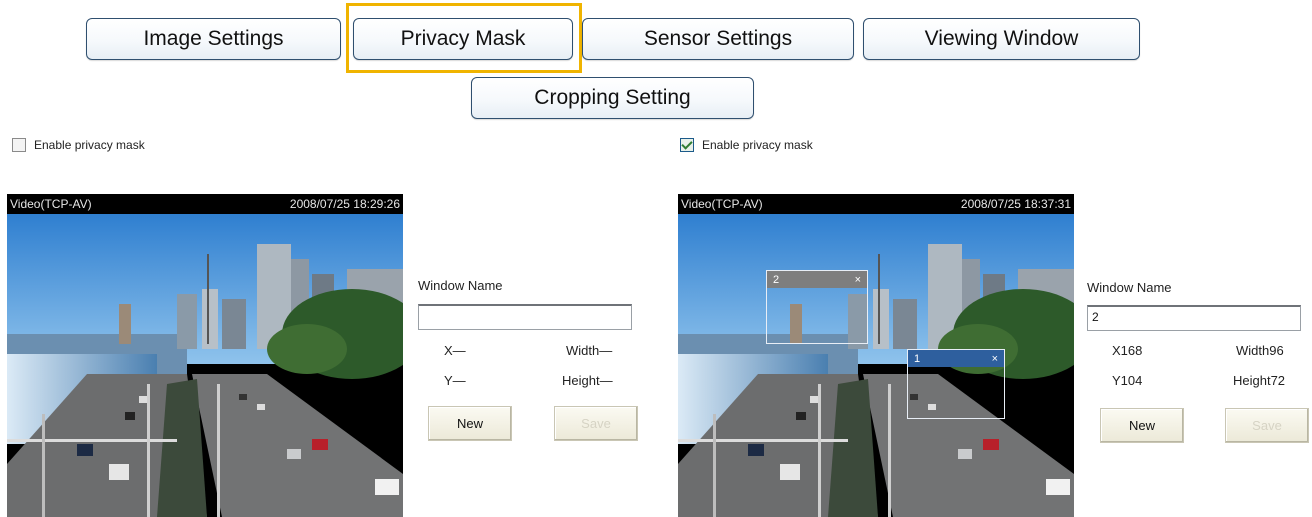 This screenshot has height=517, width=1312. Describe the element at coordinates (525, 317) in the screenshot. I see `window-name-input` at that location.